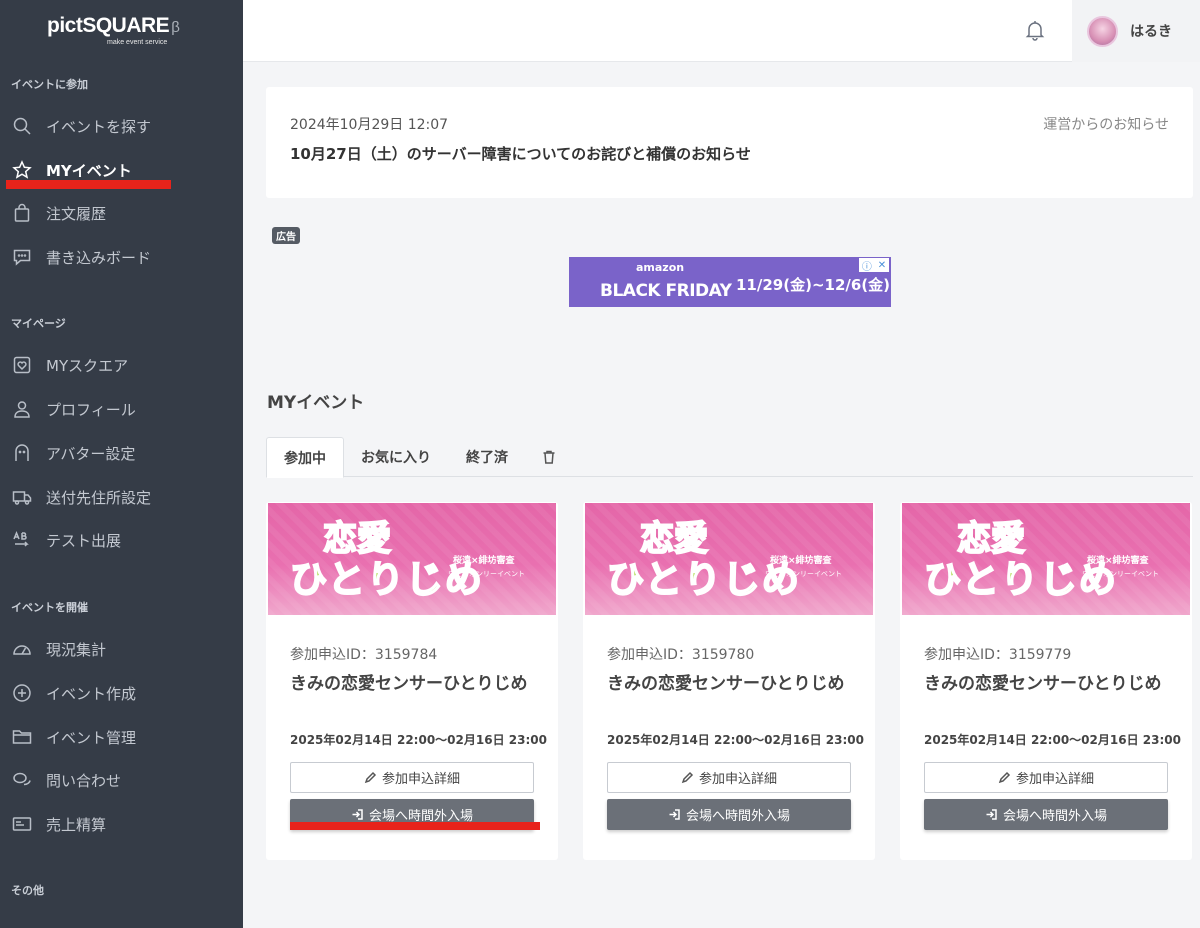 The height and width of the screenshot is (928, 1200). I want to click on ad-close-icon: ⓘ ✕, so click(874, 265).